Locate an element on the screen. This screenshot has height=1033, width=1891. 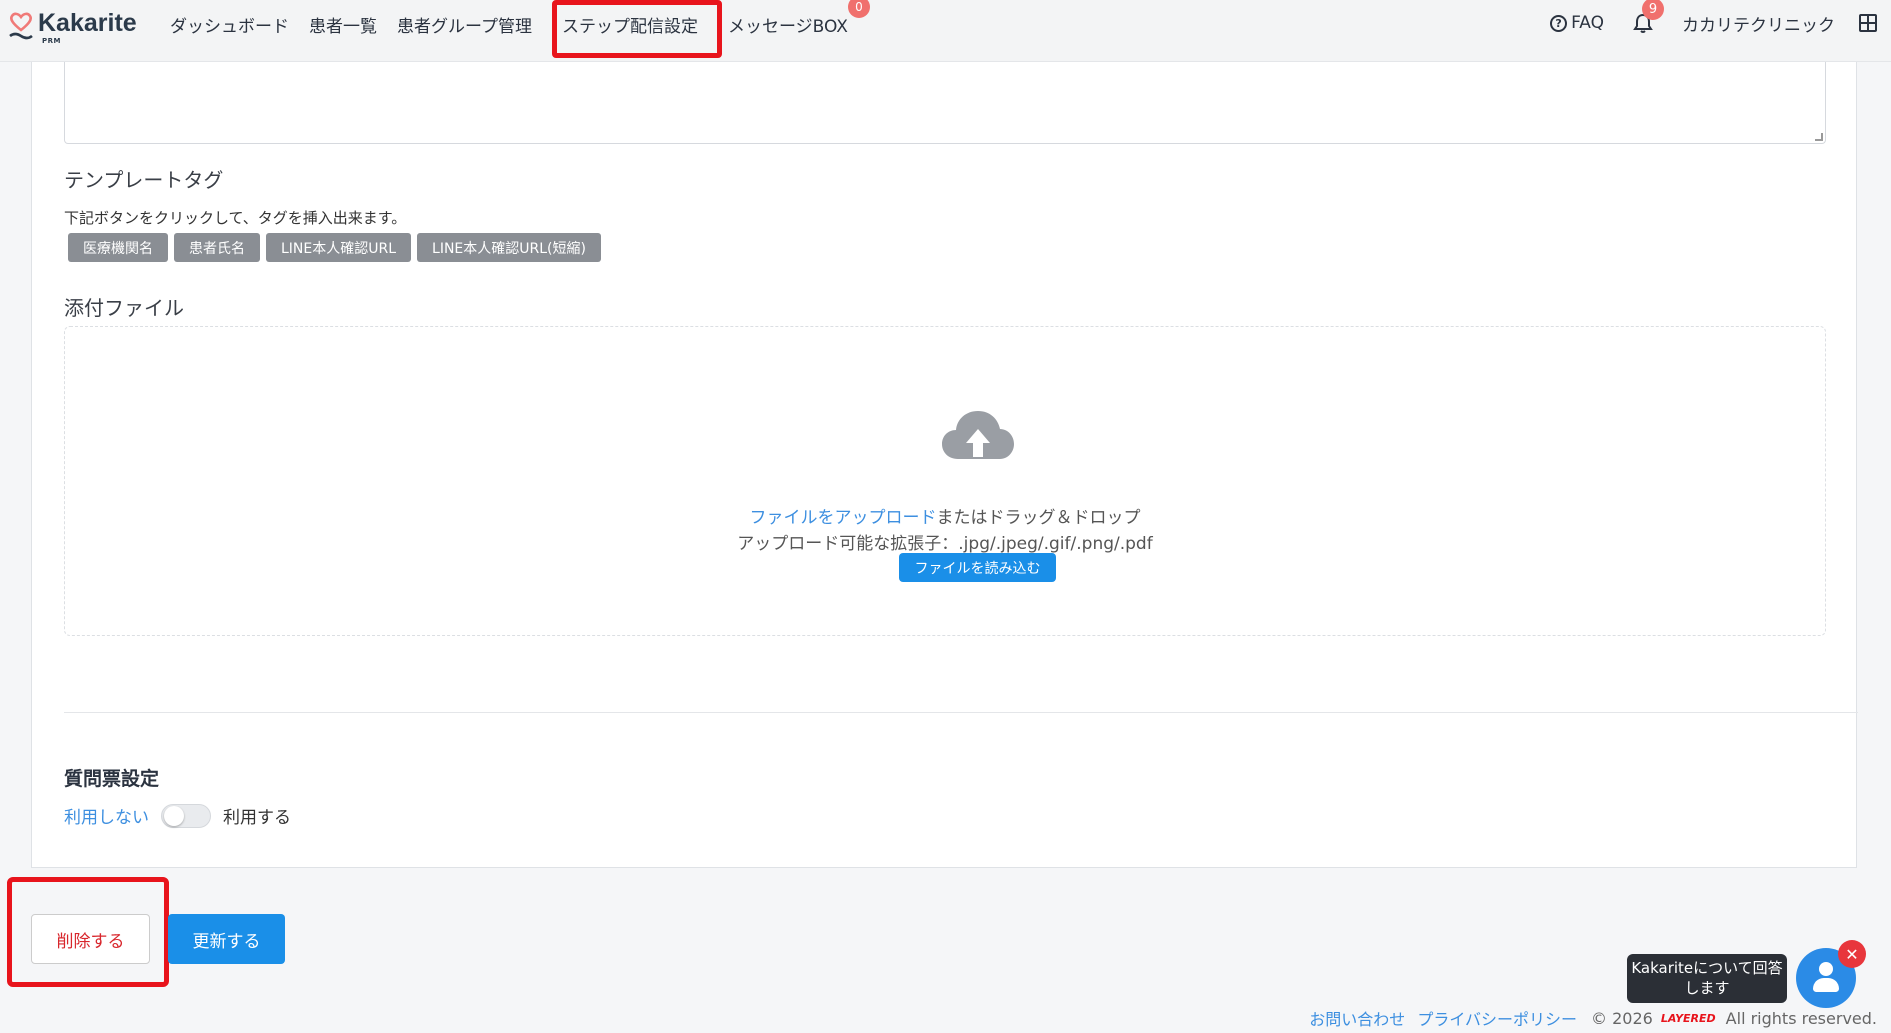
delete-button: 削除する is located at coordinates (90, 939).